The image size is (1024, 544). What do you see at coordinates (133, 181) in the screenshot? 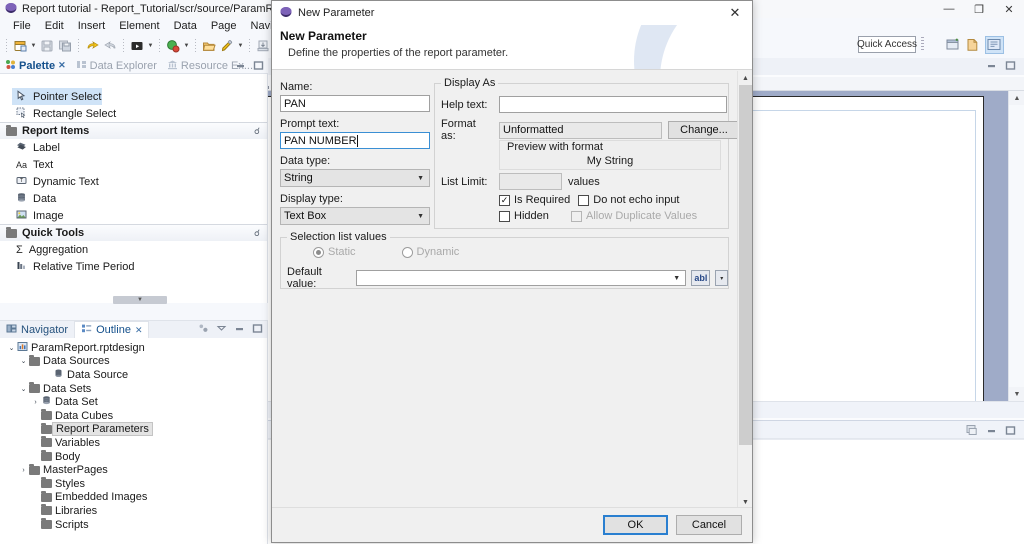
I see `palette-item-dynamic-text: T Dynamic Text` at bounding box center [133, 181].